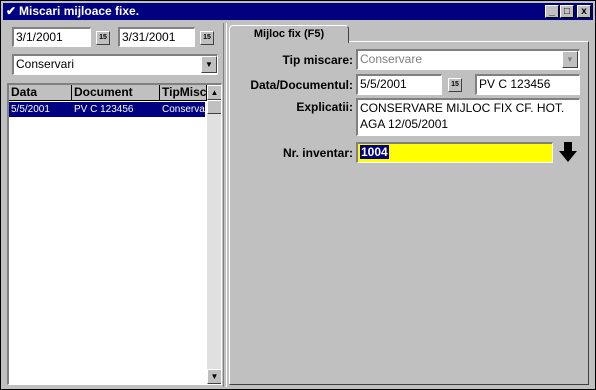 Image resolution: width=596 pixels, height=390 pixels. Describe the element at coordinates (374, 152) in the screenshot. I see `nr-inventar-value: 1004` at that location.